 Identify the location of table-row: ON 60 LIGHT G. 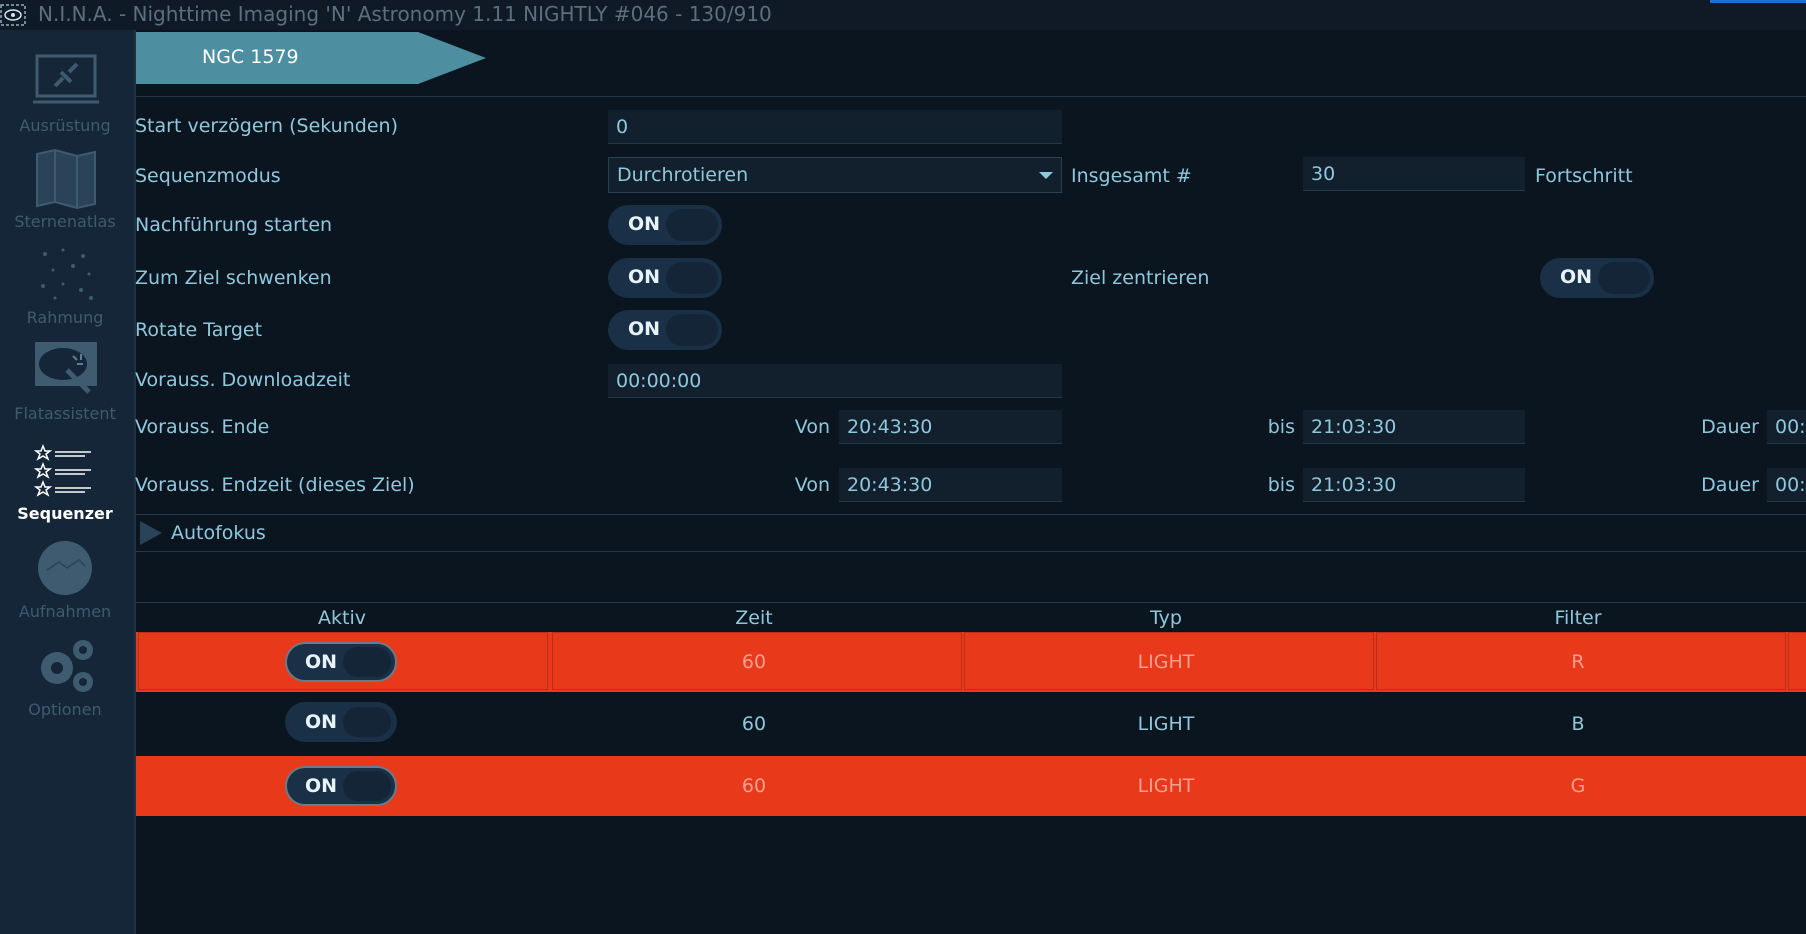
(971, 786).